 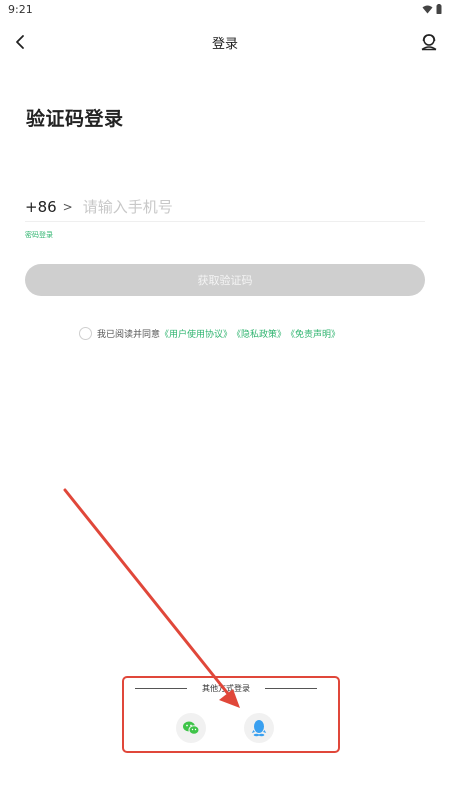 What do you see at coordinates (39, 235) in the screenshot?
I see `password-login-link: 密码登录` at bounding box center [39, 235].